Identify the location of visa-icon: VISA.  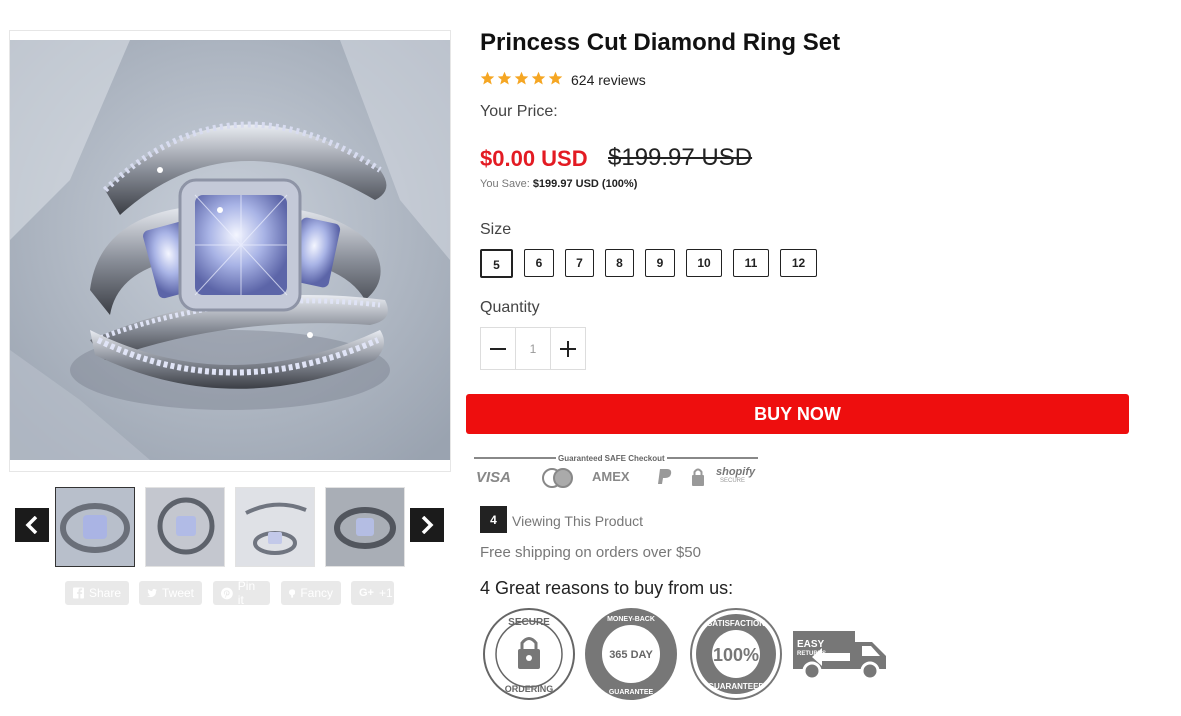
(494, 477).